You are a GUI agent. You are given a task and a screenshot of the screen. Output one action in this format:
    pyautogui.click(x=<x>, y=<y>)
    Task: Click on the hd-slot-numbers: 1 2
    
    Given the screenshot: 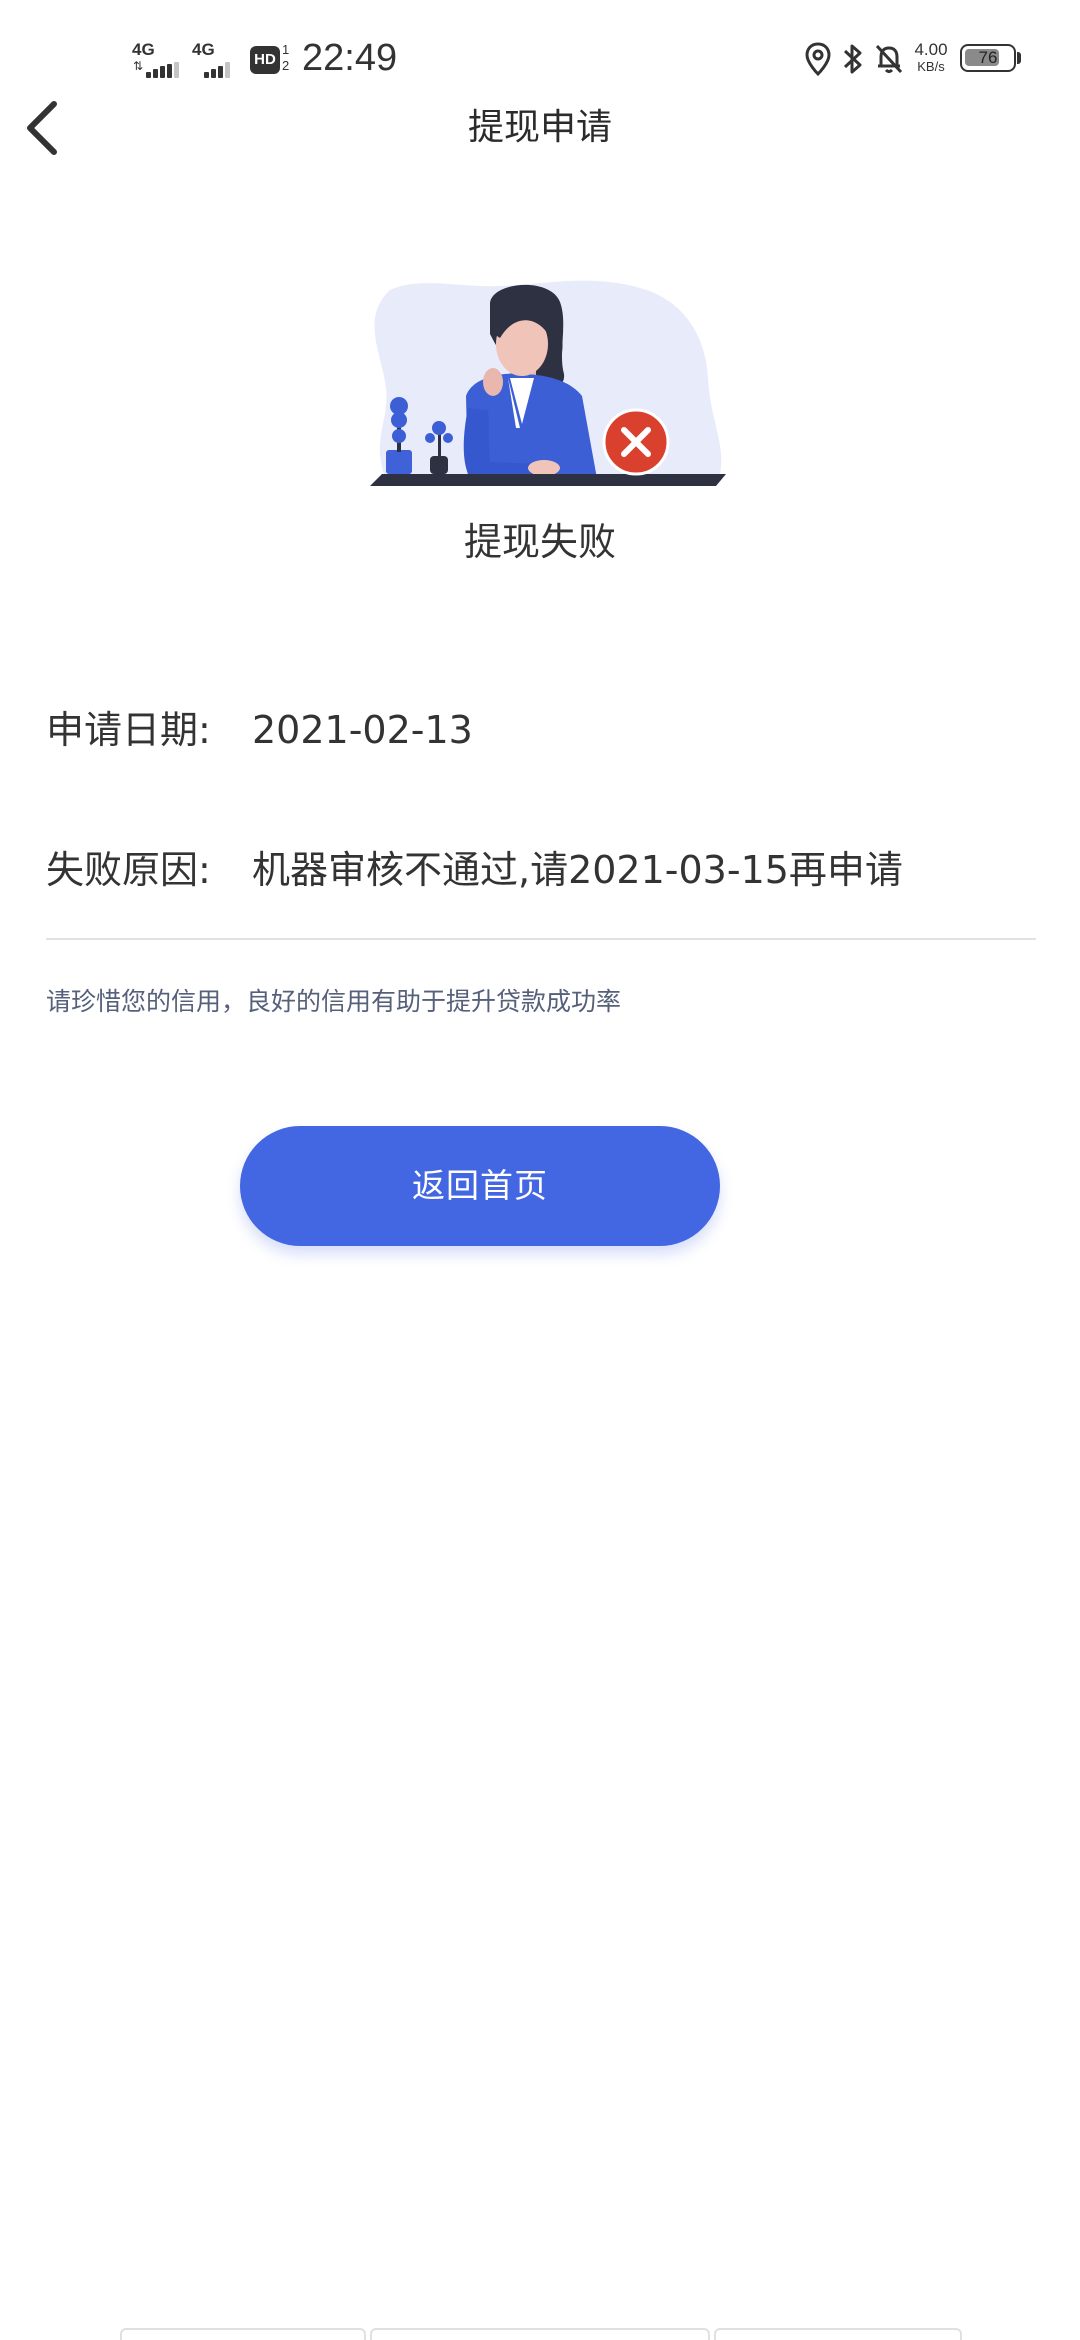 What is the action you would take?
    pyautogui.click(x=286, y=57)
    